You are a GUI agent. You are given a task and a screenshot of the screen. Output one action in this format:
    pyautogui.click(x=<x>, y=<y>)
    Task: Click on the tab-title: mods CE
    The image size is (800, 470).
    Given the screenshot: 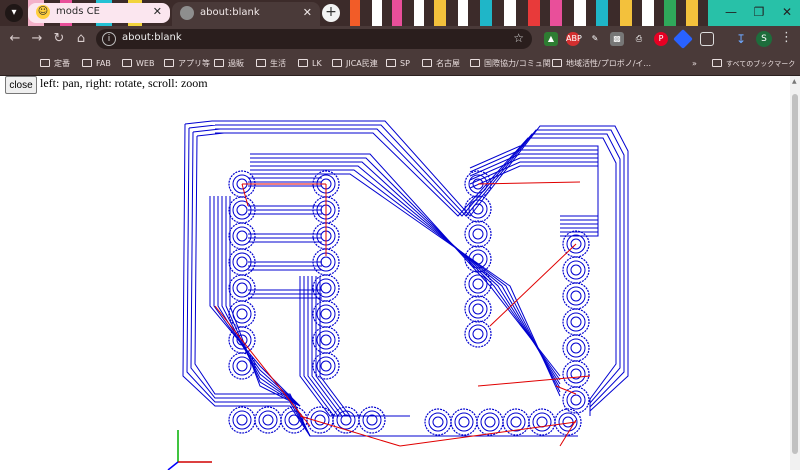 What is the action you would take?
    pyautogui.click(x=78, y=11)
    